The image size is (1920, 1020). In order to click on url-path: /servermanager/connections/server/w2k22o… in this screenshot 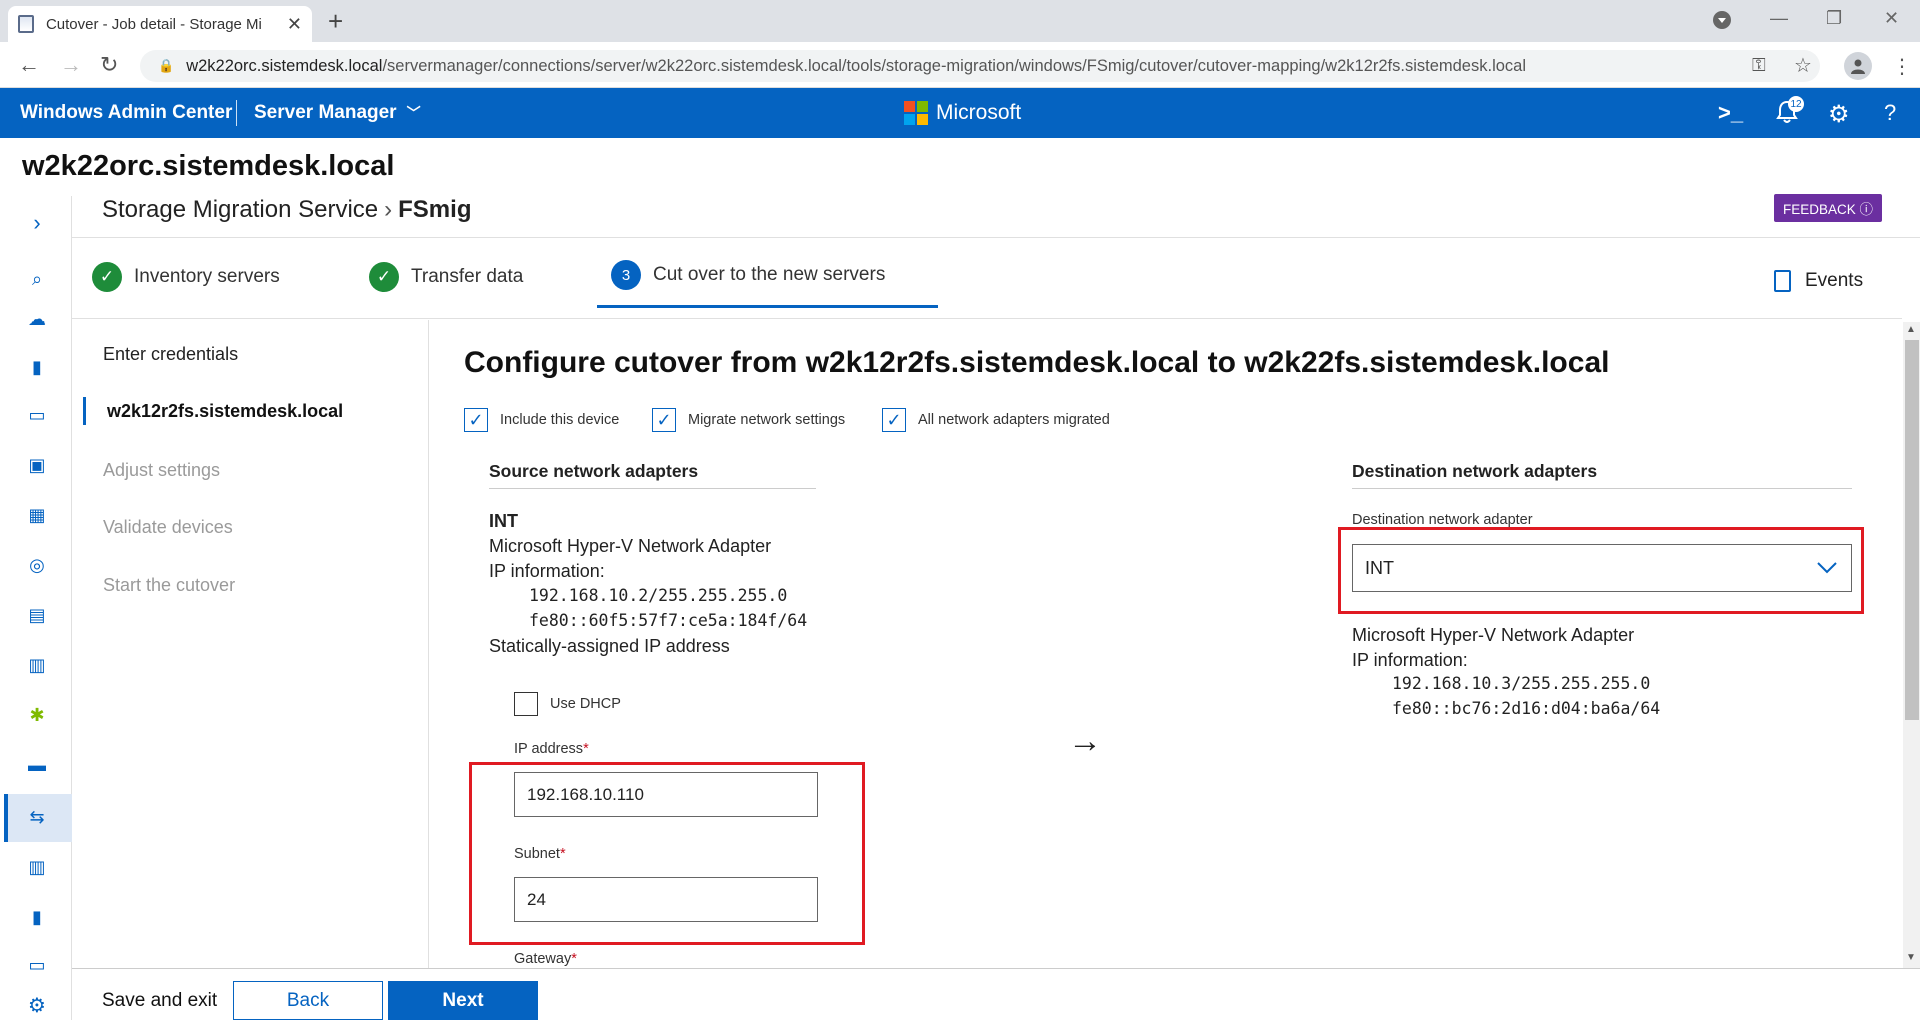, I will do `click(954, 65)`.